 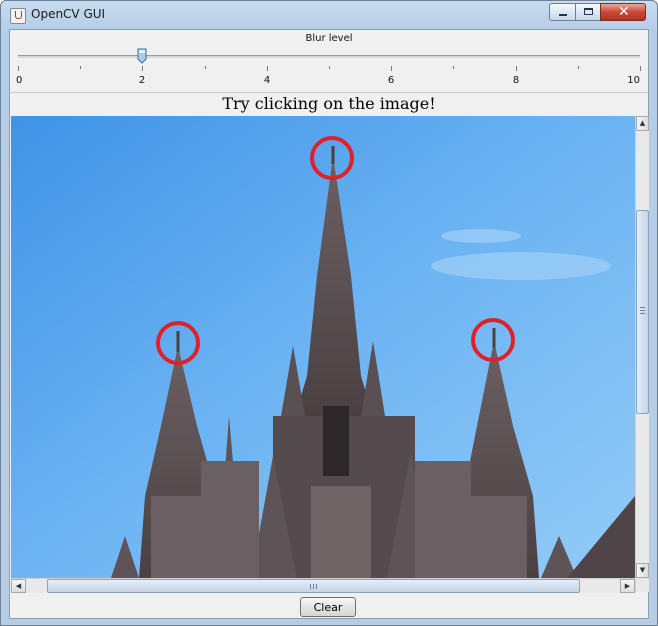 I want to click on slider-tick-label: 4, so click(x=267, y=80).